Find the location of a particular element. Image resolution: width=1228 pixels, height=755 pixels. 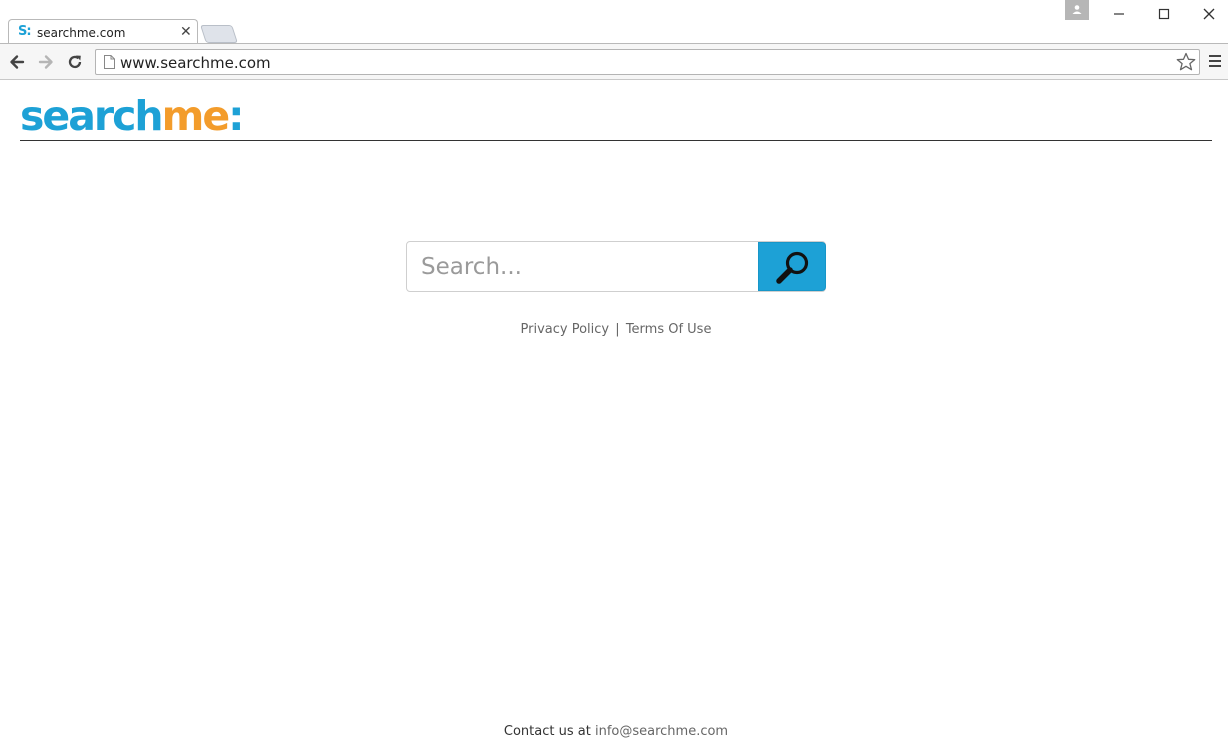

footer: Contact us at info@searchme.com is located at coordinates (614, 731).